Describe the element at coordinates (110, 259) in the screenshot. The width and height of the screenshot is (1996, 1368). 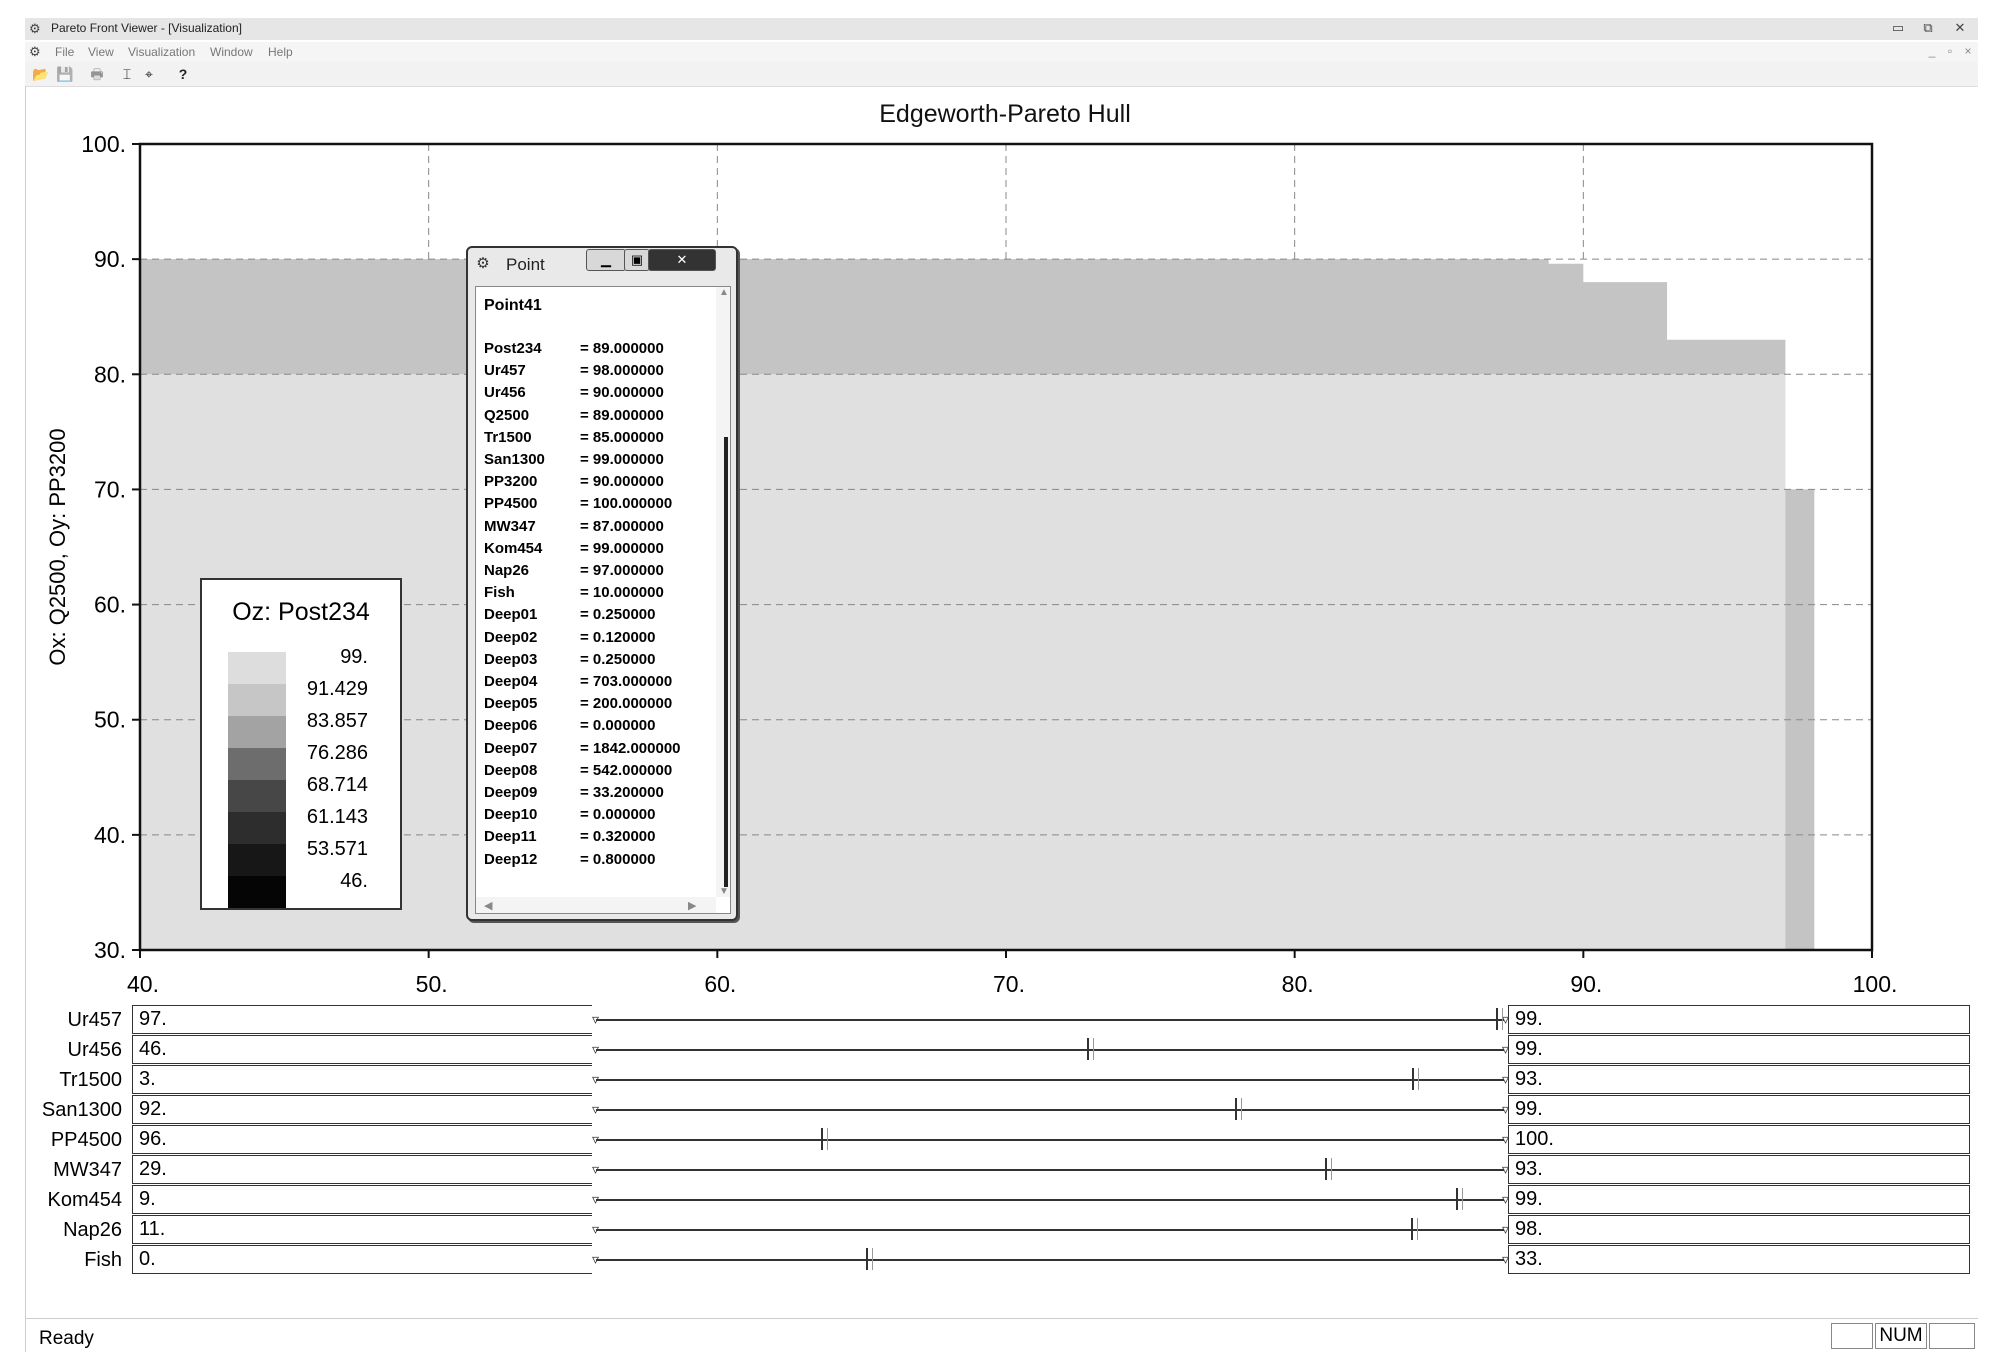
I see `y-tick-label: 90.` at that location.